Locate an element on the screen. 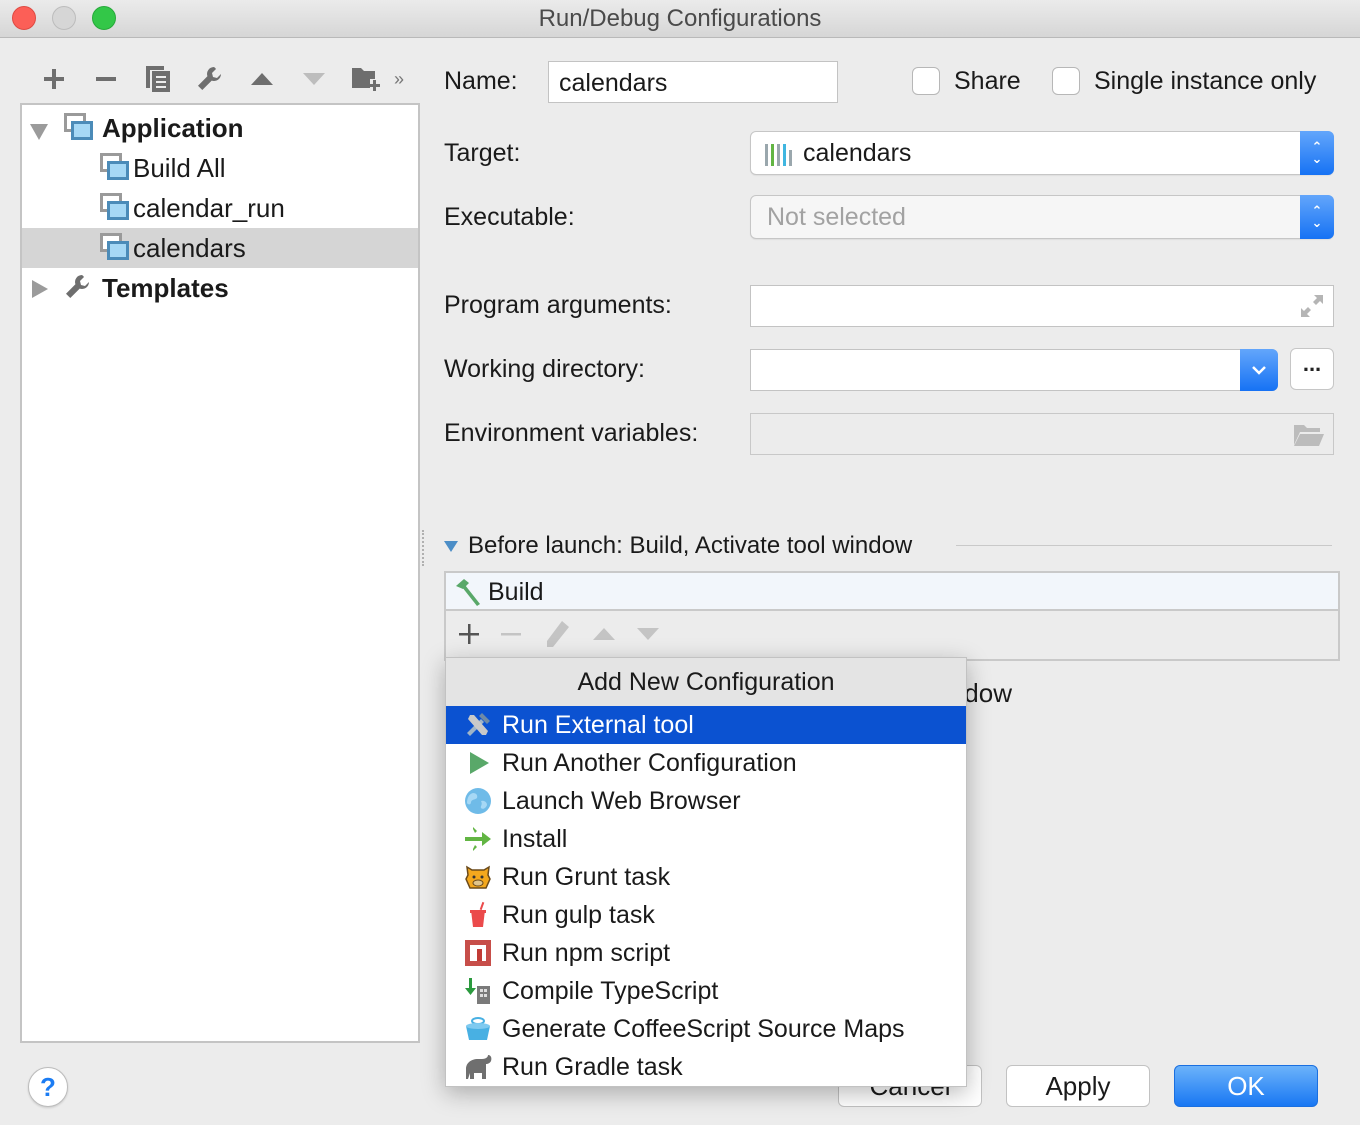  gradle-icon is located at coordinates (479, 1067).